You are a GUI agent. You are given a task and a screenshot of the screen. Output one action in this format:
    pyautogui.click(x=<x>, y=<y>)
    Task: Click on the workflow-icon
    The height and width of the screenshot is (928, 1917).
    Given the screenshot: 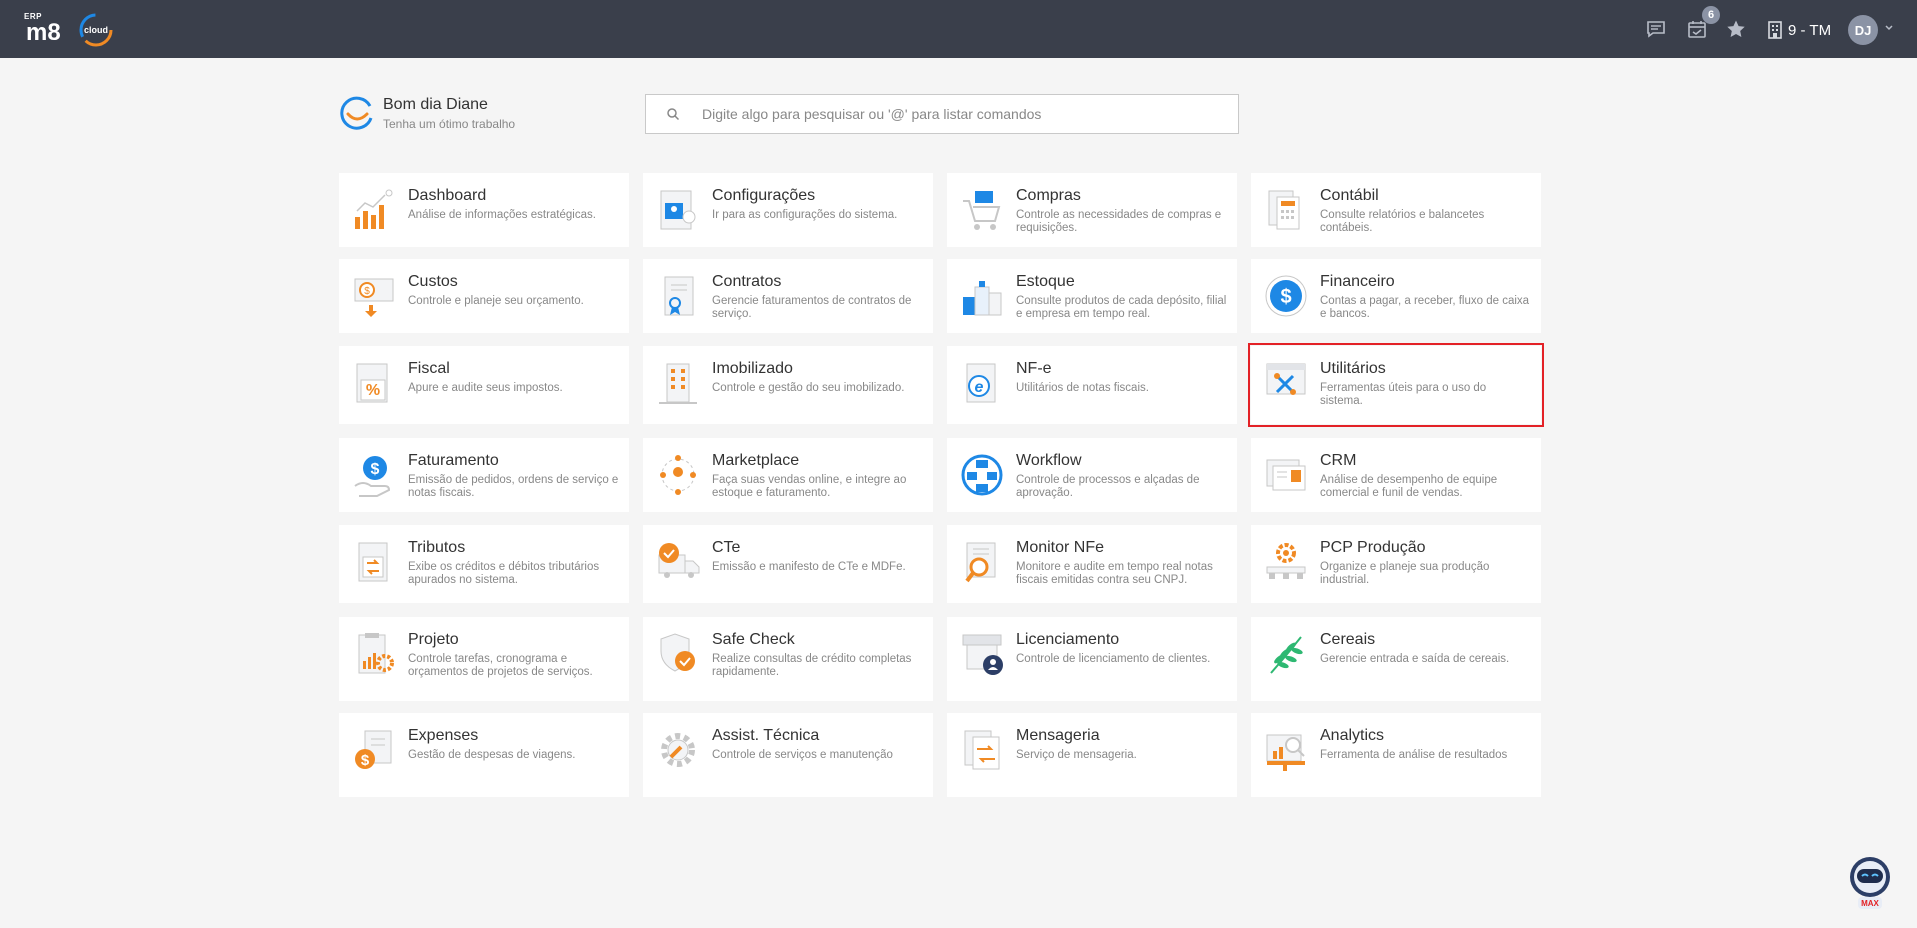 What is the action you would take?
    pyautogui.click(x=982, y=475)
    